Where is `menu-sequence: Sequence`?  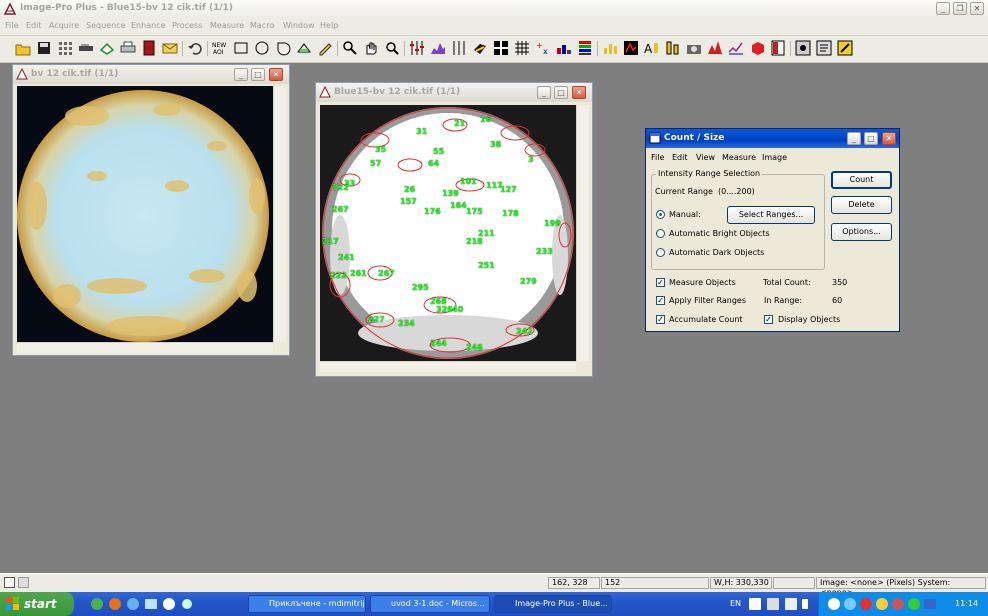
menu-sequence: Sequence is located at coordinates (105, 25).